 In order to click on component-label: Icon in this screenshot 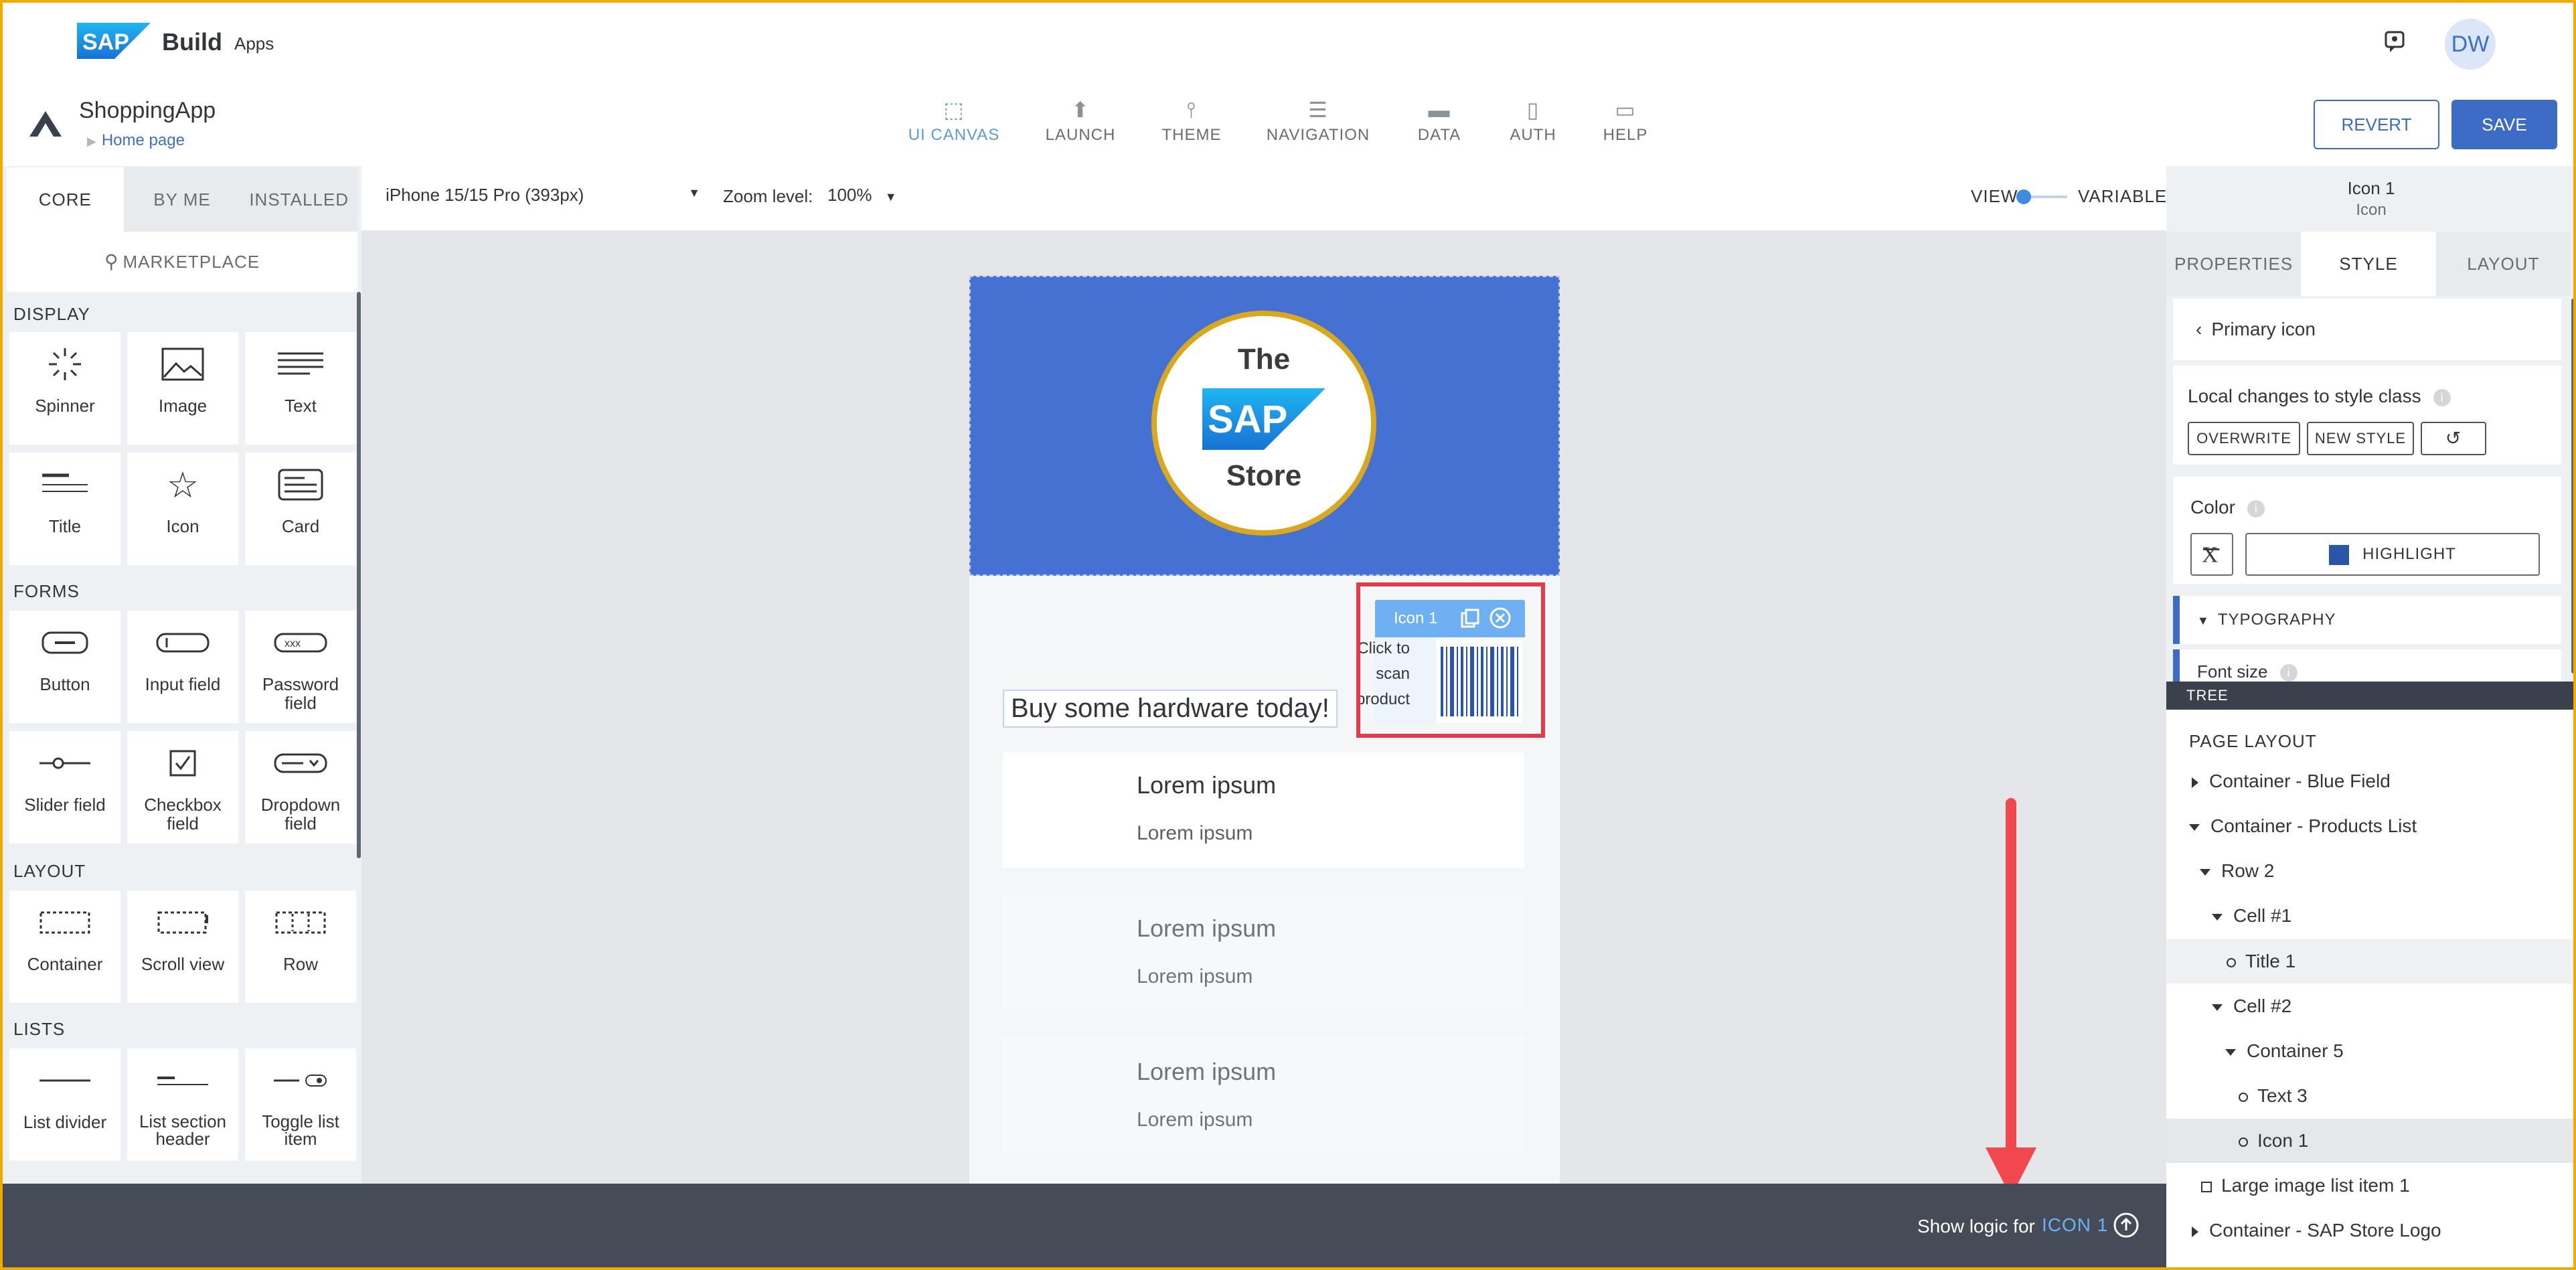, I will do `click(183, 526)`.